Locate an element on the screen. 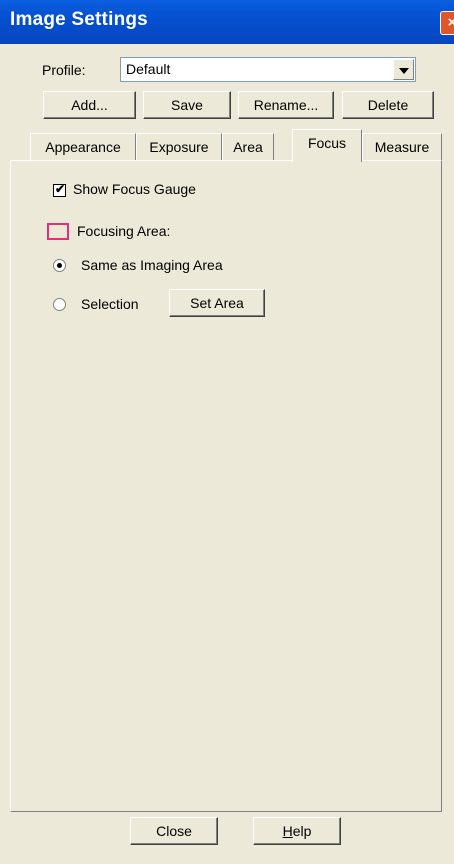  tab-exposure: Exposure is located at coordinates (179, 147).